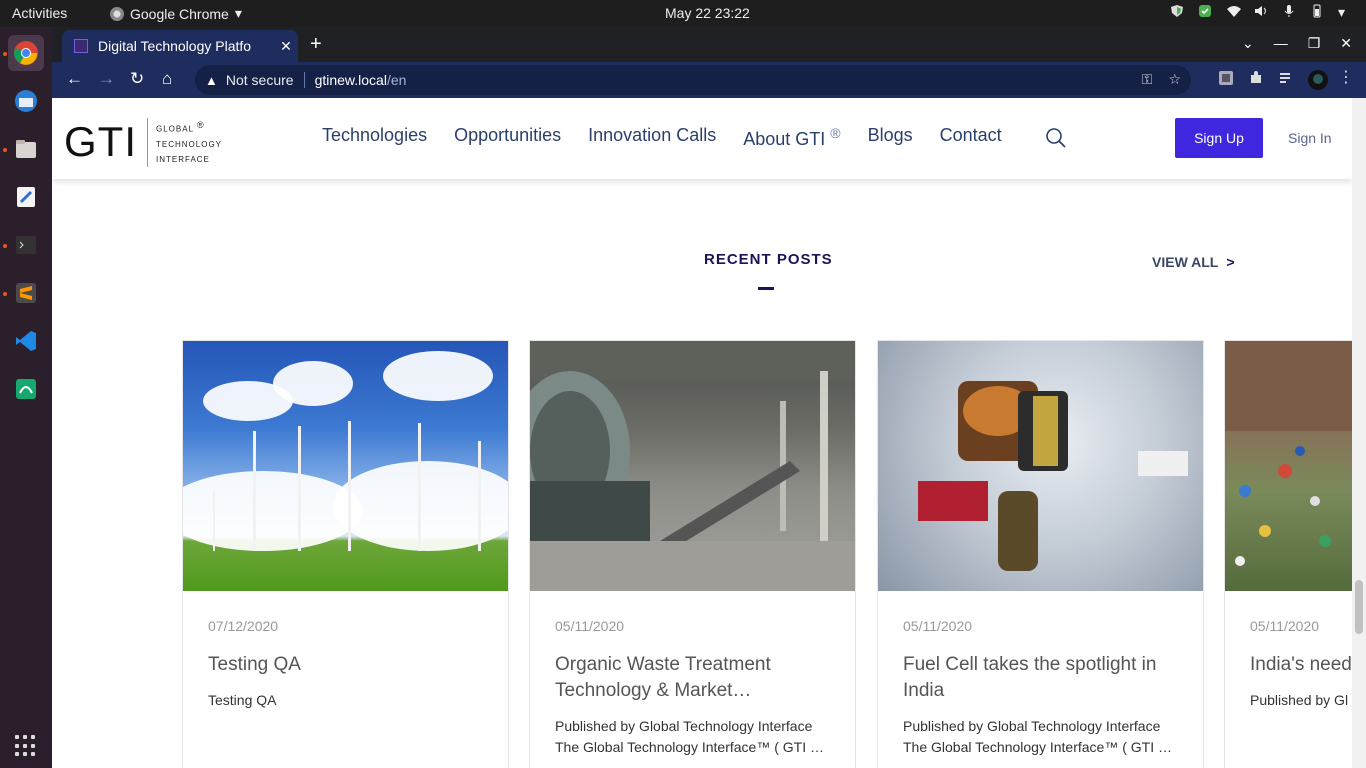  What do you see at coordinates (1205, 11) in the screenshot?
I see `update-icon` at bounding box center [1205, 11].